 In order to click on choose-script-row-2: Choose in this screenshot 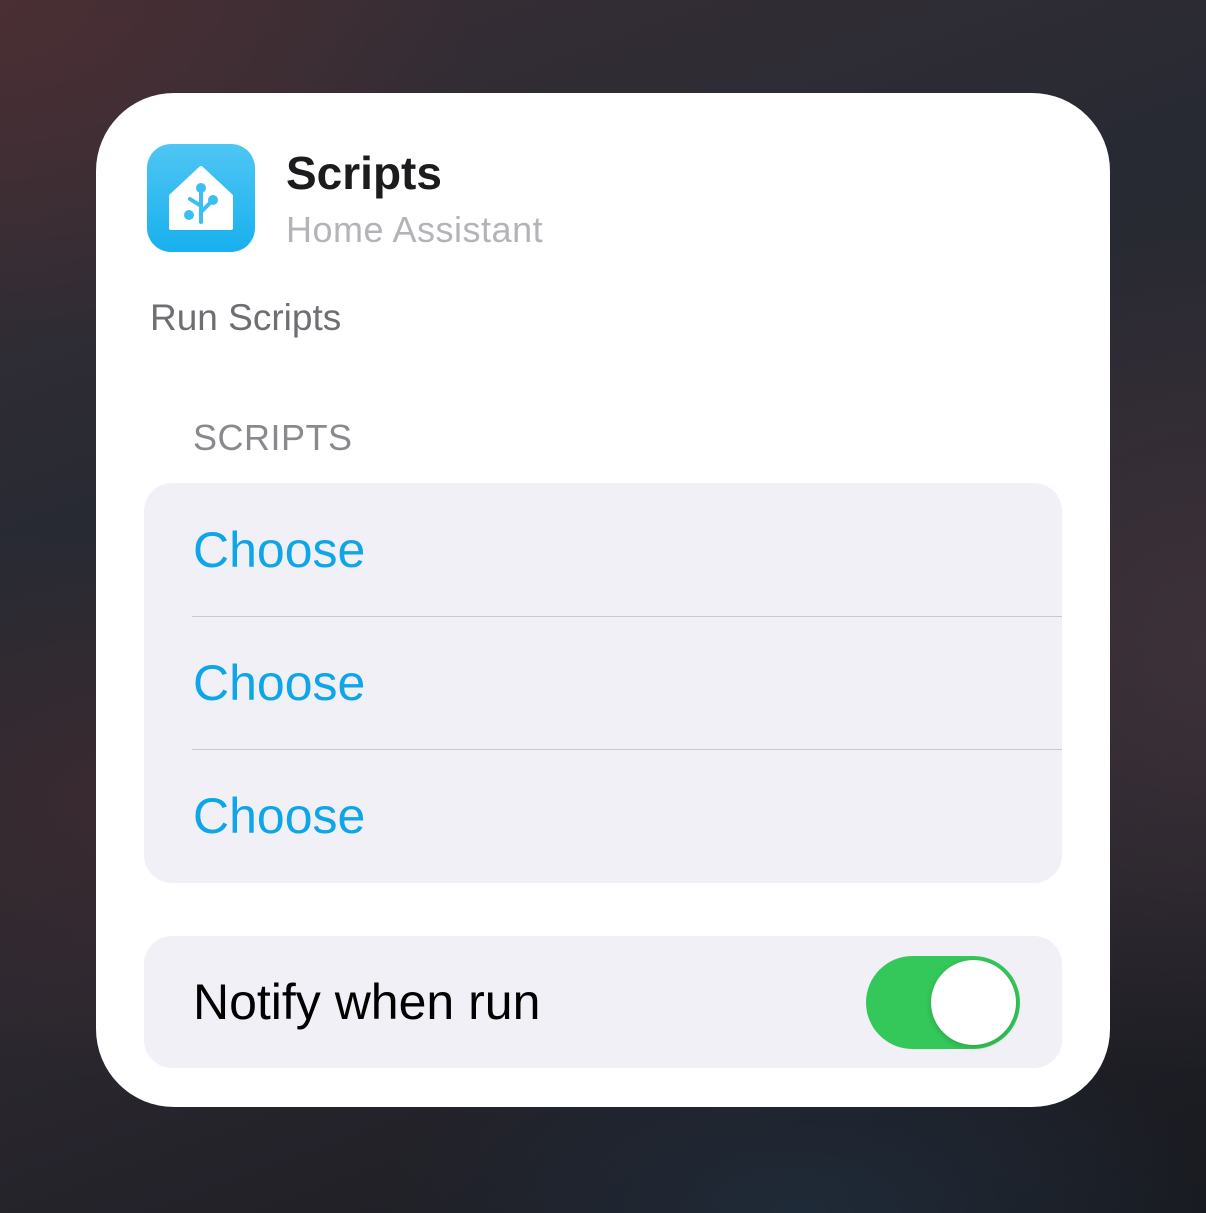, I will do `click(603, 682)`.